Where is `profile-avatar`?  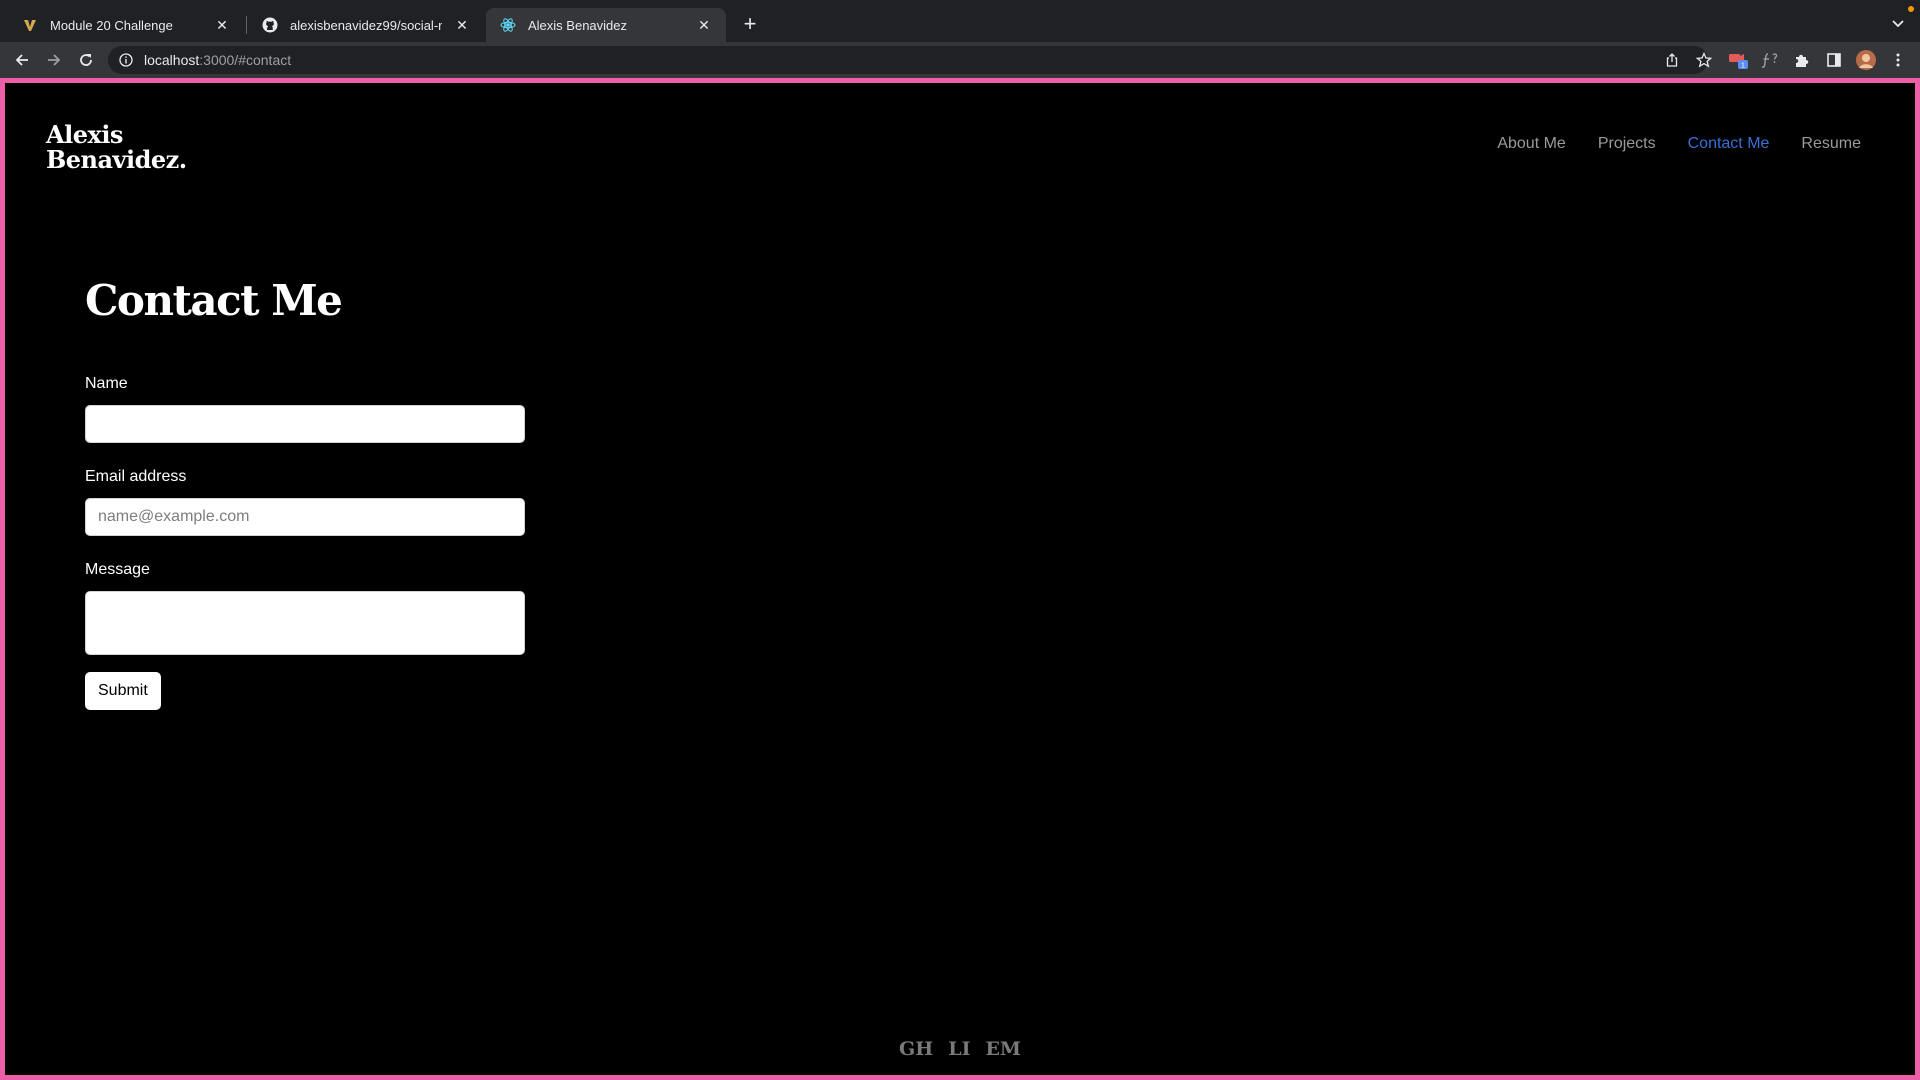
profile-avatar is located at coordinates (1866, 60).